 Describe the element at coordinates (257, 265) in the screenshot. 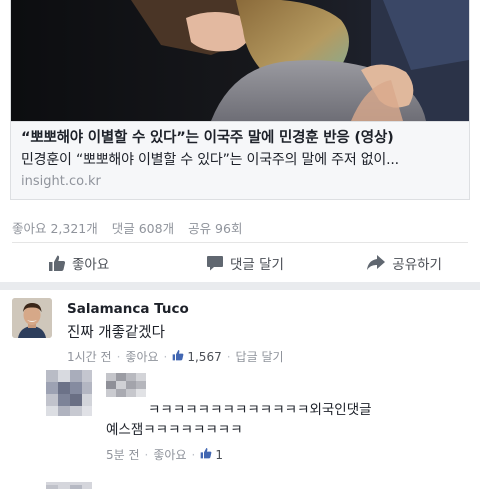

I see `comment-button-label: 댓글 달기` at that location.